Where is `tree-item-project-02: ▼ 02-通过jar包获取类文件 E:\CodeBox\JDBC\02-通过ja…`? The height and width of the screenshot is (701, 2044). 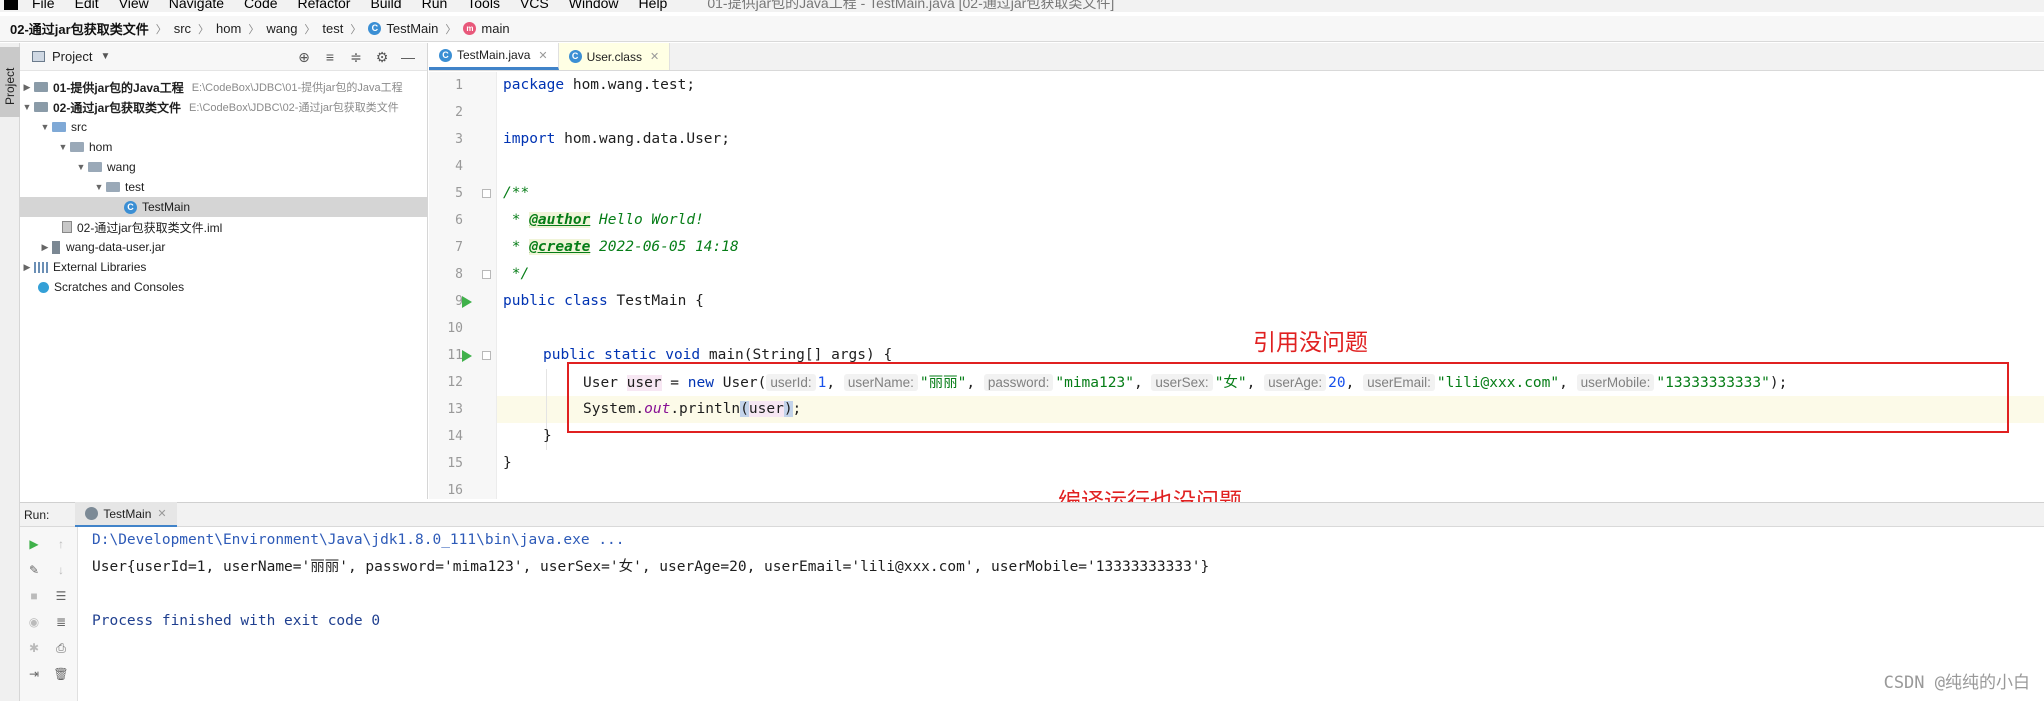 tree-item-project-02: ▼ 02-通过jar包获取类文件 E:\CodeBox\JDBC\02-通过ja… is located at coordinates (223, 107).